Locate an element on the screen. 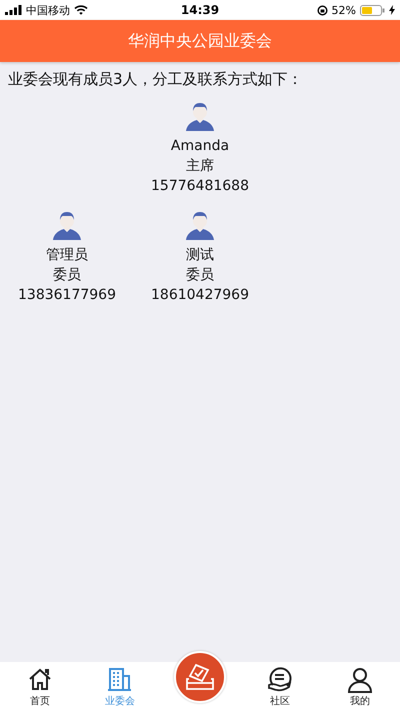 This screenshot has width=400, height=711. building-icon is located at coordinates (120, 680).